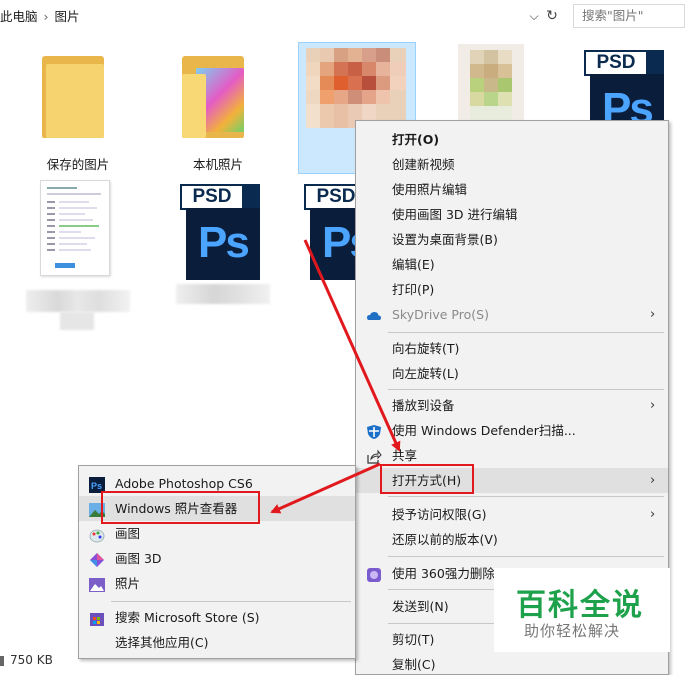 This screenshot has height=675, width=692. I want to click on watermark-title: 百科全说, so click(580, 605).